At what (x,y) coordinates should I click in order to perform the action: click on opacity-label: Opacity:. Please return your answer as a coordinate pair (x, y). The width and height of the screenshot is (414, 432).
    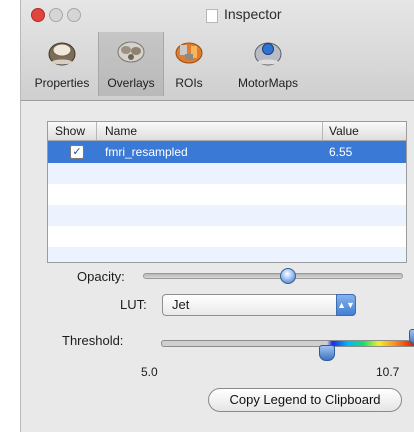
    Looking at the image, I should click on (101, 276).